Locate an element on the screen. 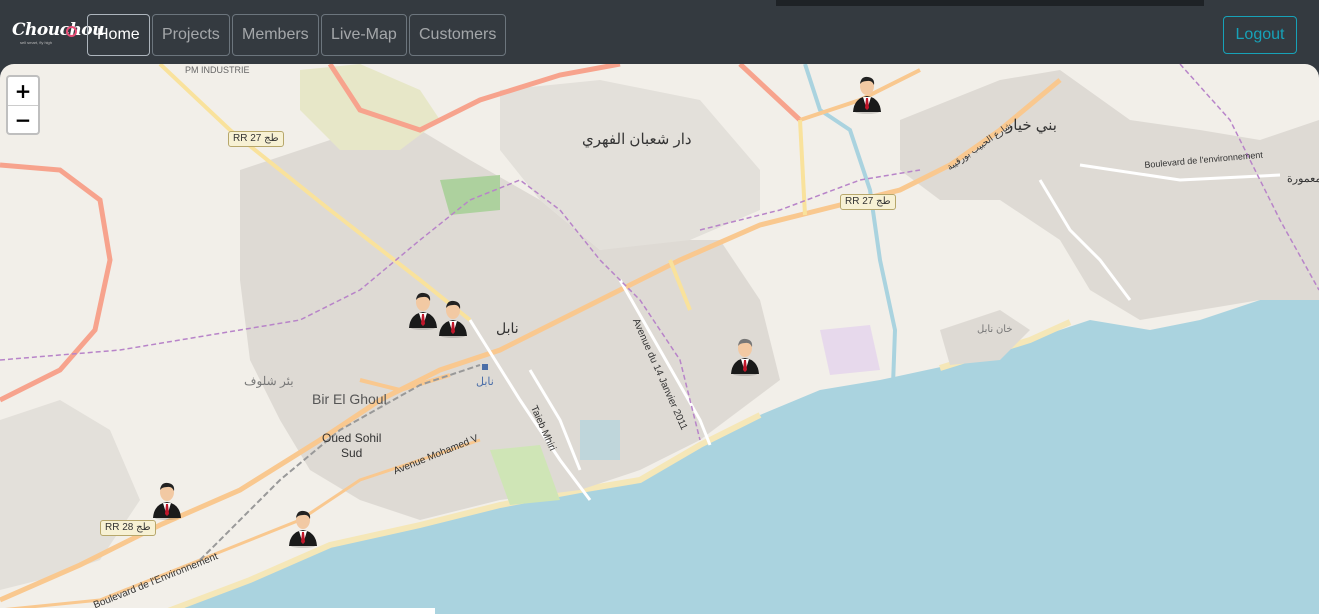 Image resolution: width=1319 pixels, height=614 pixels. nav-home: Home is located at coordinates (118, 35).